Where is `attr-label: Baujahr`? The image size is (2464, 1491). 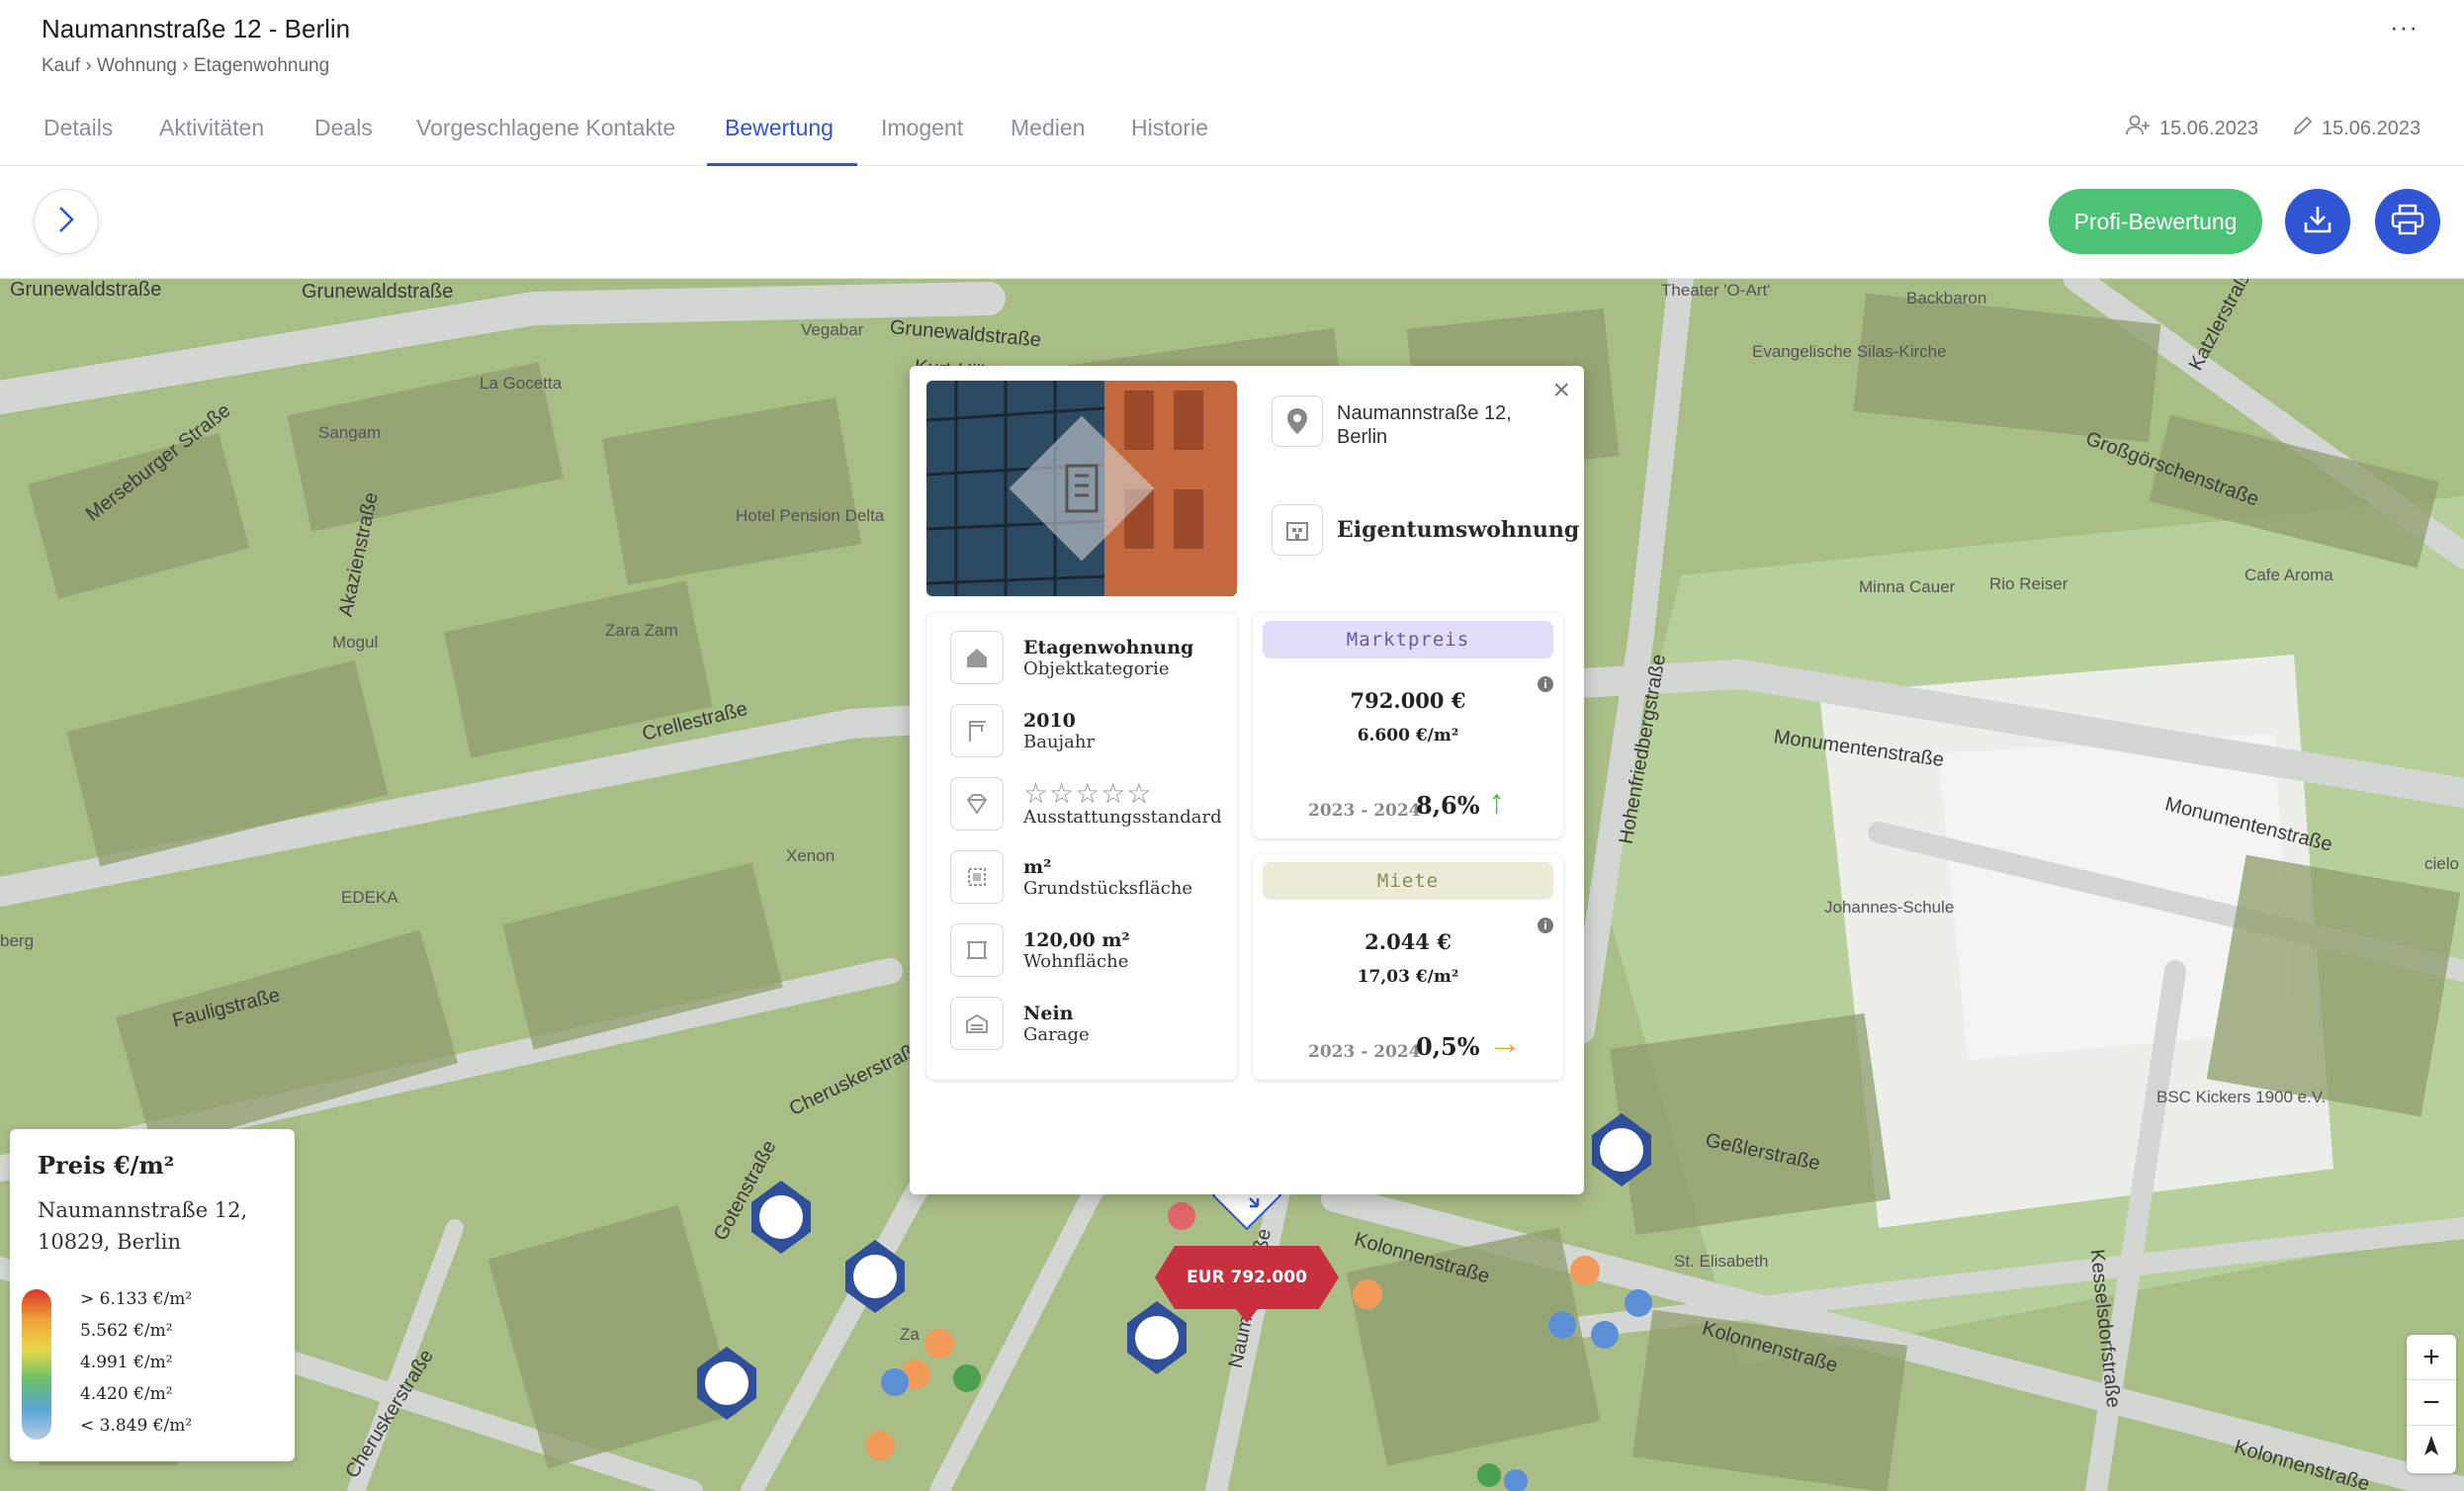 attr-label: Baujahr is located at coordinates (1059, 741).